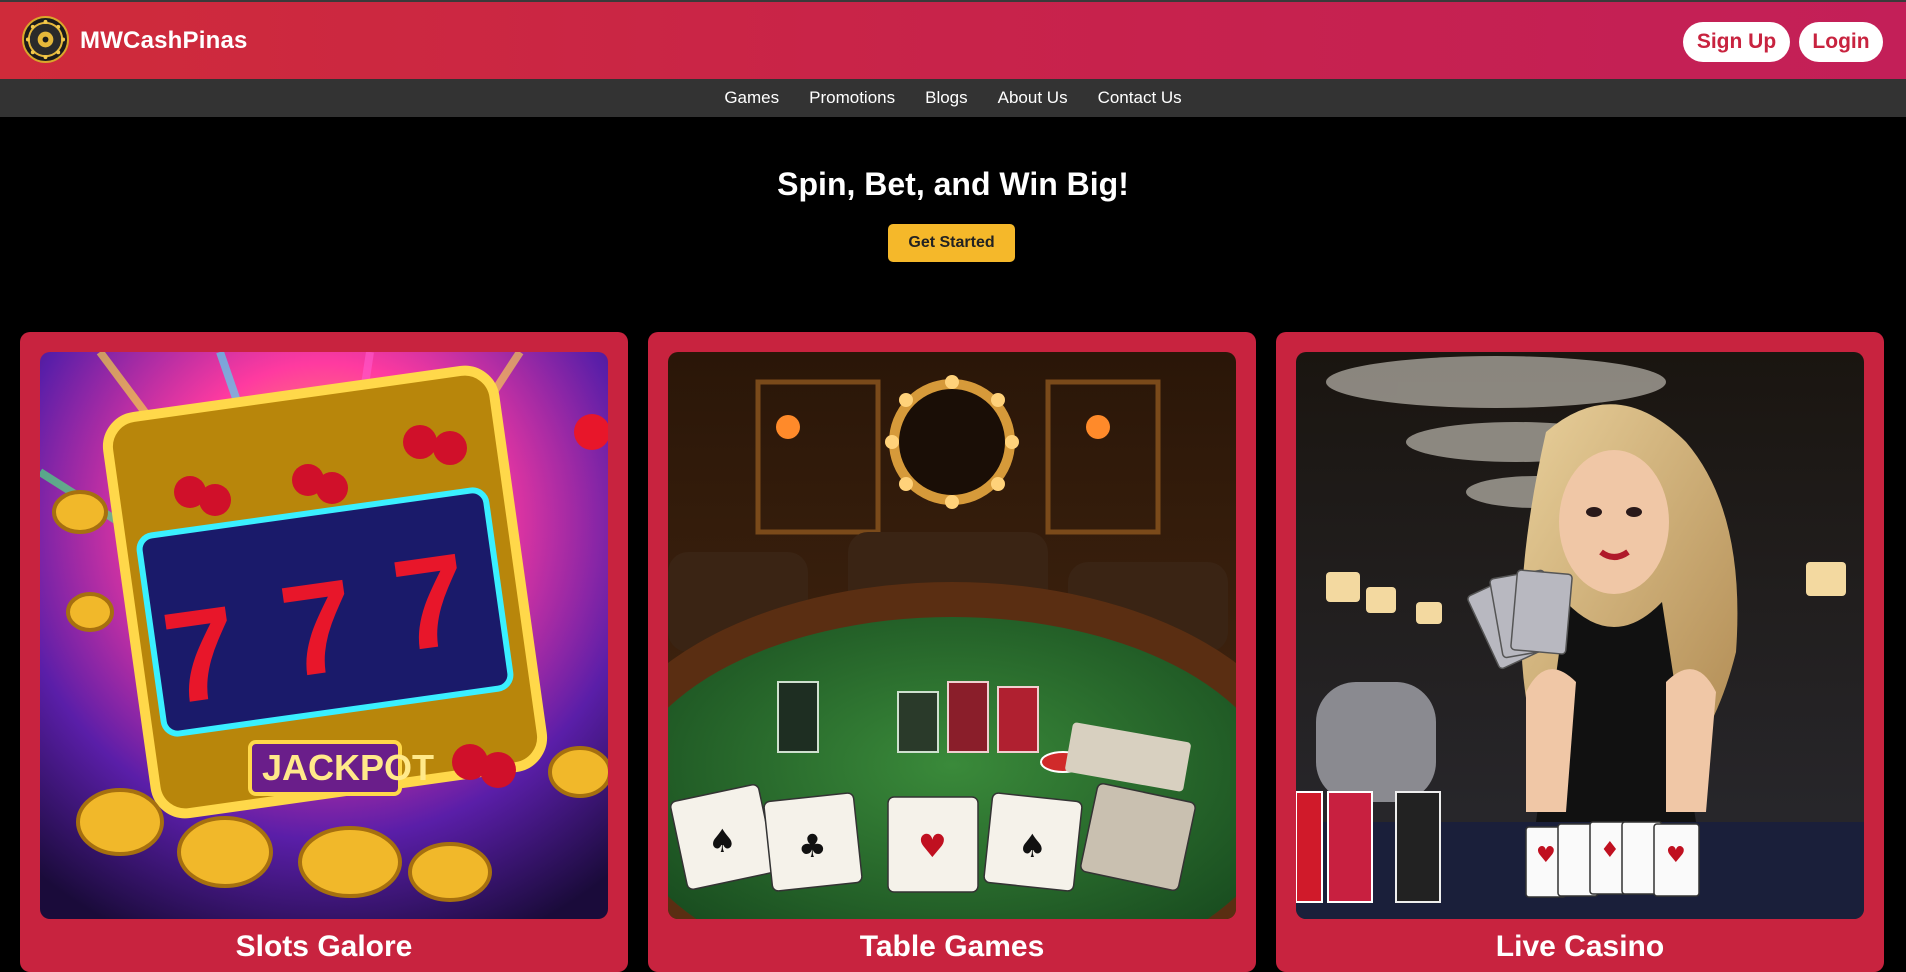 This screenshot has width=1906, height=972. I want to click on nav-item-contact-us: Contact Us, so click(1140, 98).